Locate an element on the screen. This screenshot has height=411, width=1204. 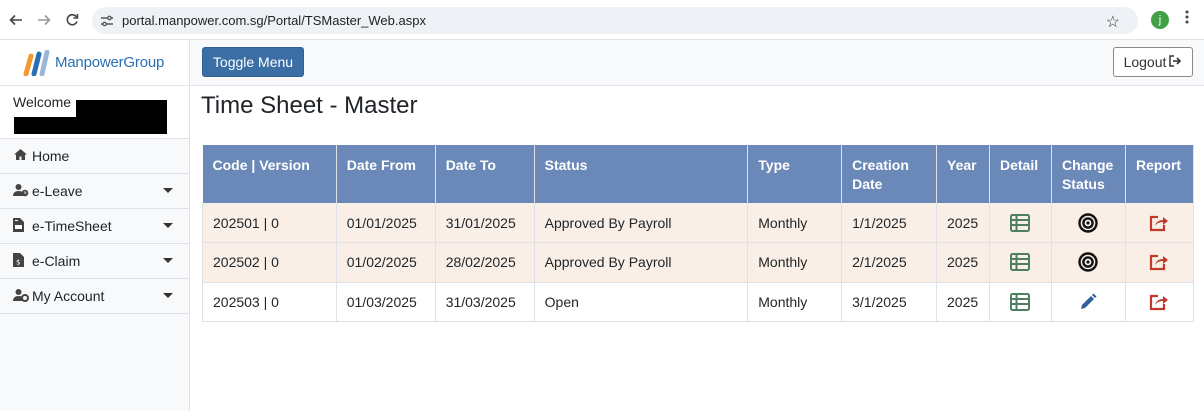
cell-date-from: 01/01/2025 is located at coordinates (386, 223).